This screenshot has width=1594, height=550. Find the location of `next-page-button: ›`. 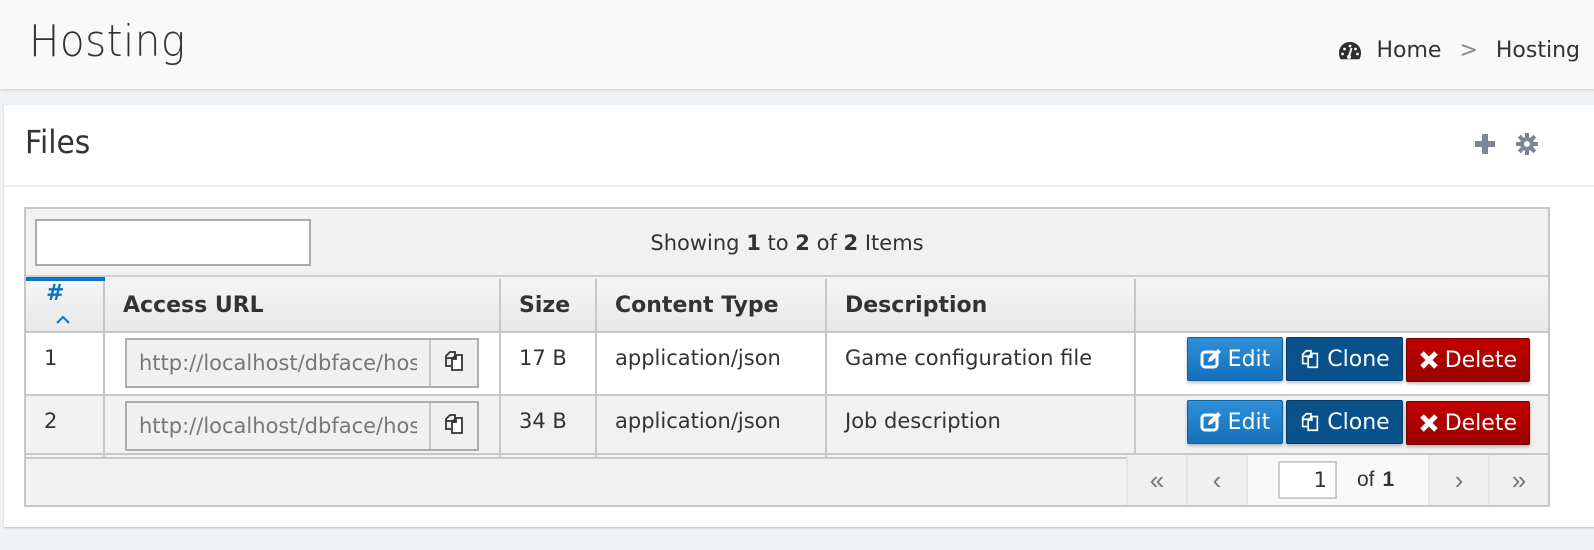

next-page-button: › is located at coordinates (1458, 480).